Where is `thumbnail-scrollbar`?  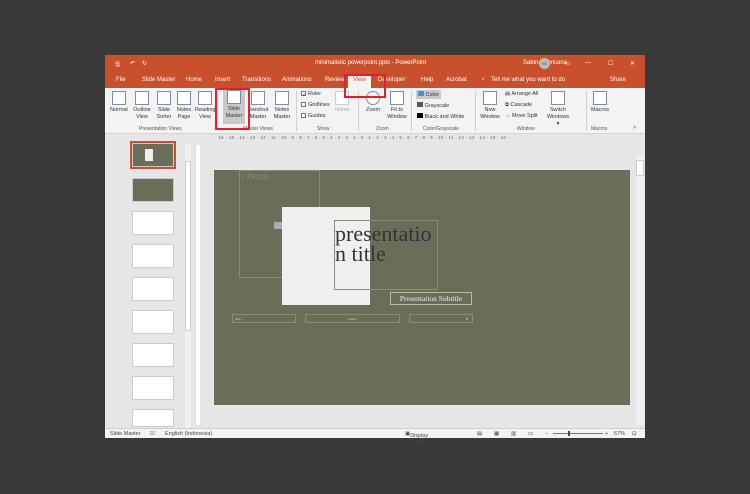 thumbnail-scrollbar is located at coordinates (188, 285).